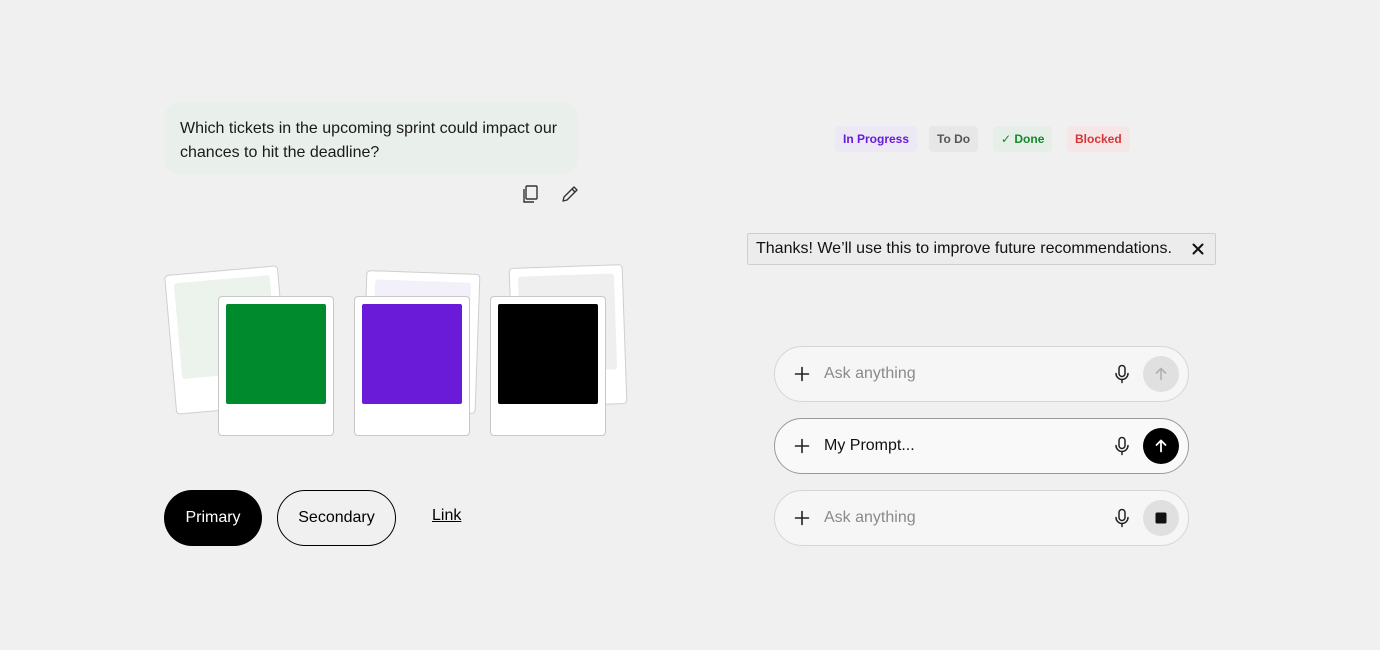  Describe the element at coordinates (876, 139) in the screenshot. I see `status-badge-in-progress: In Progress` at that location.